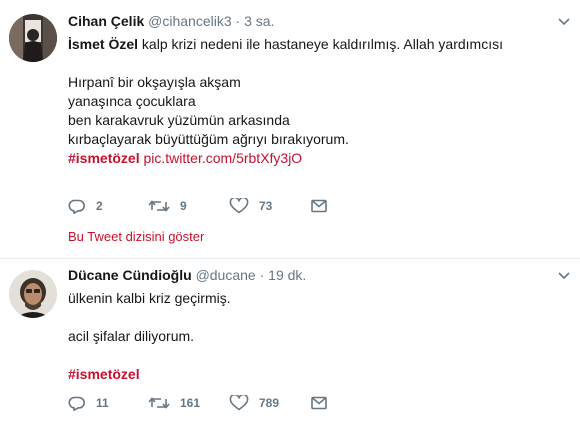 The height and width of the screenshot is (423, 580). Describe the element at coordinates (85, 206) in the screenshot. I see `reply-button: 2` at that location.